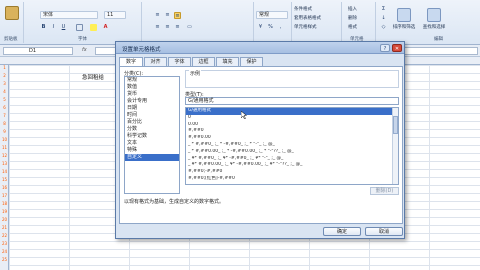 This screenshot has width=480, height=270. Describe the element at coordinates (4, 75) in the screenshot. I see `row-number: 2` at that location.